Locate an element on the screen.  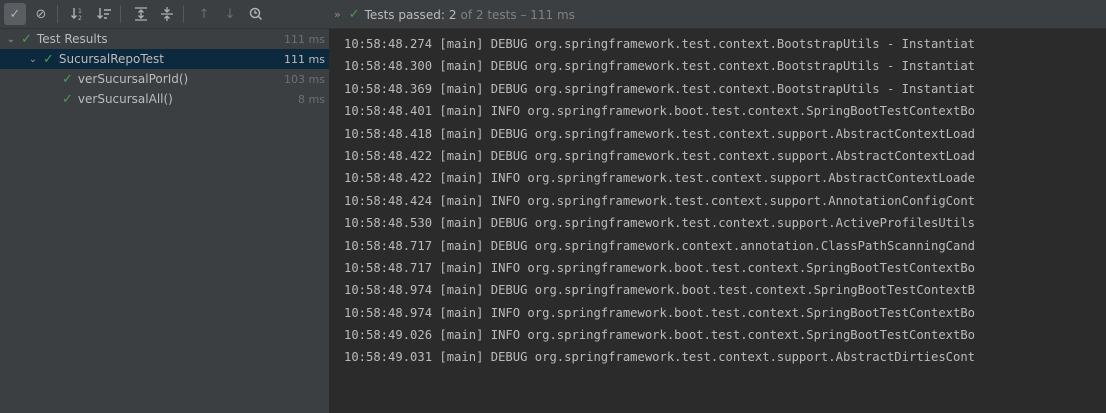
tree-item-label: Test Results is located at coordinates (72, 39).